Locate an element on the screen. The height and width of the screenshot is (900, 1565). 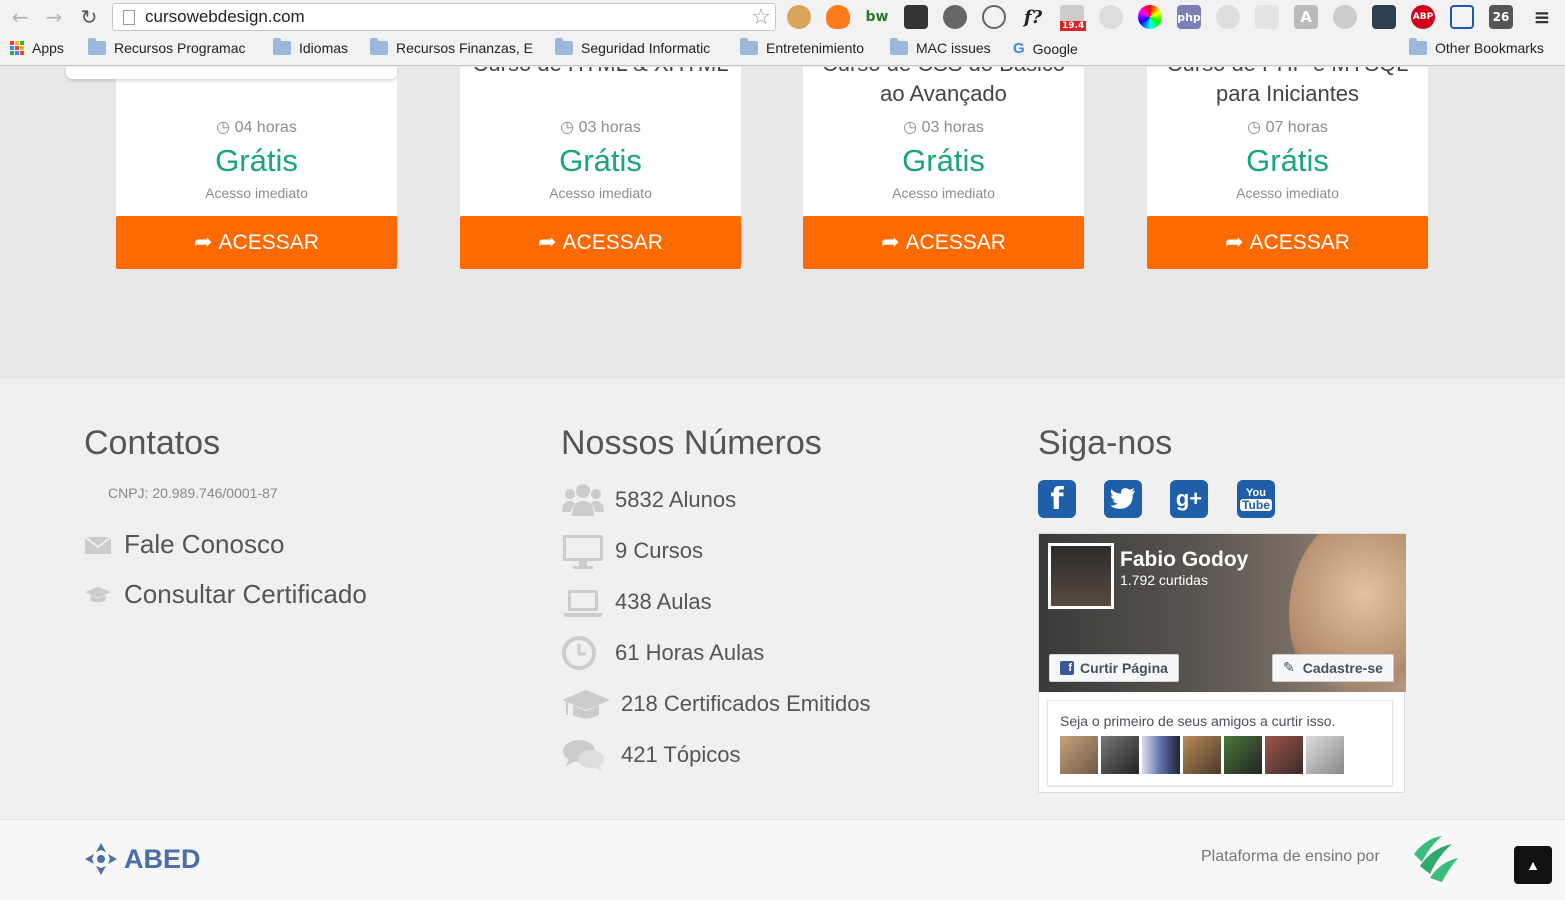
desktop-icon is located at coordinates (583, 551).